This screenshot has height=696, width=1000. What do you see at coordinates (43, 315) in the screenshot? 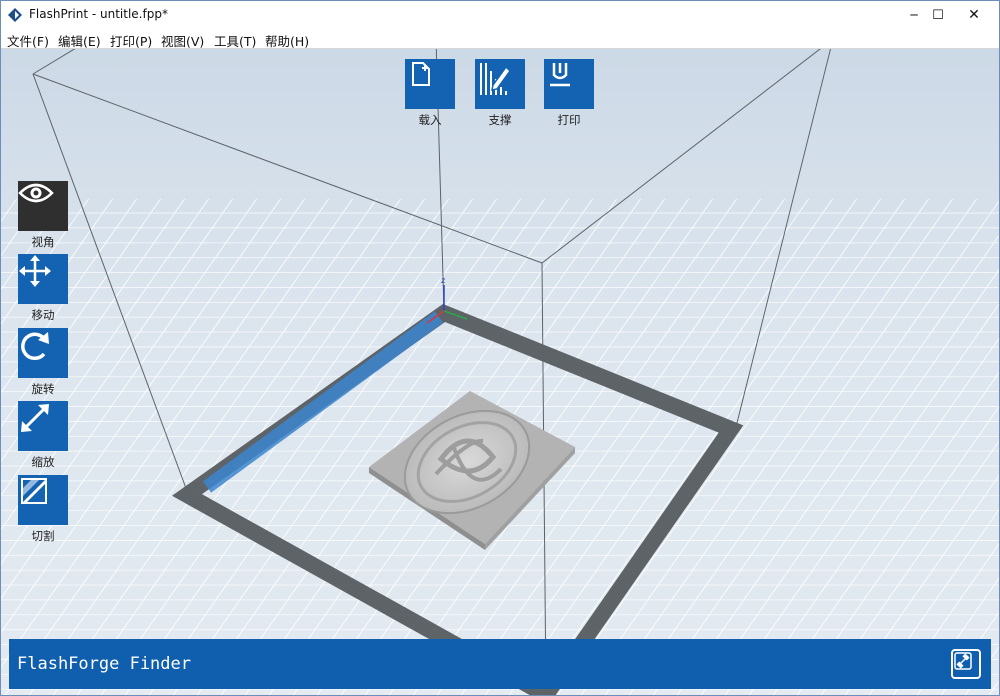
I see `move-label: 移动` at bounding box center [43, 315].